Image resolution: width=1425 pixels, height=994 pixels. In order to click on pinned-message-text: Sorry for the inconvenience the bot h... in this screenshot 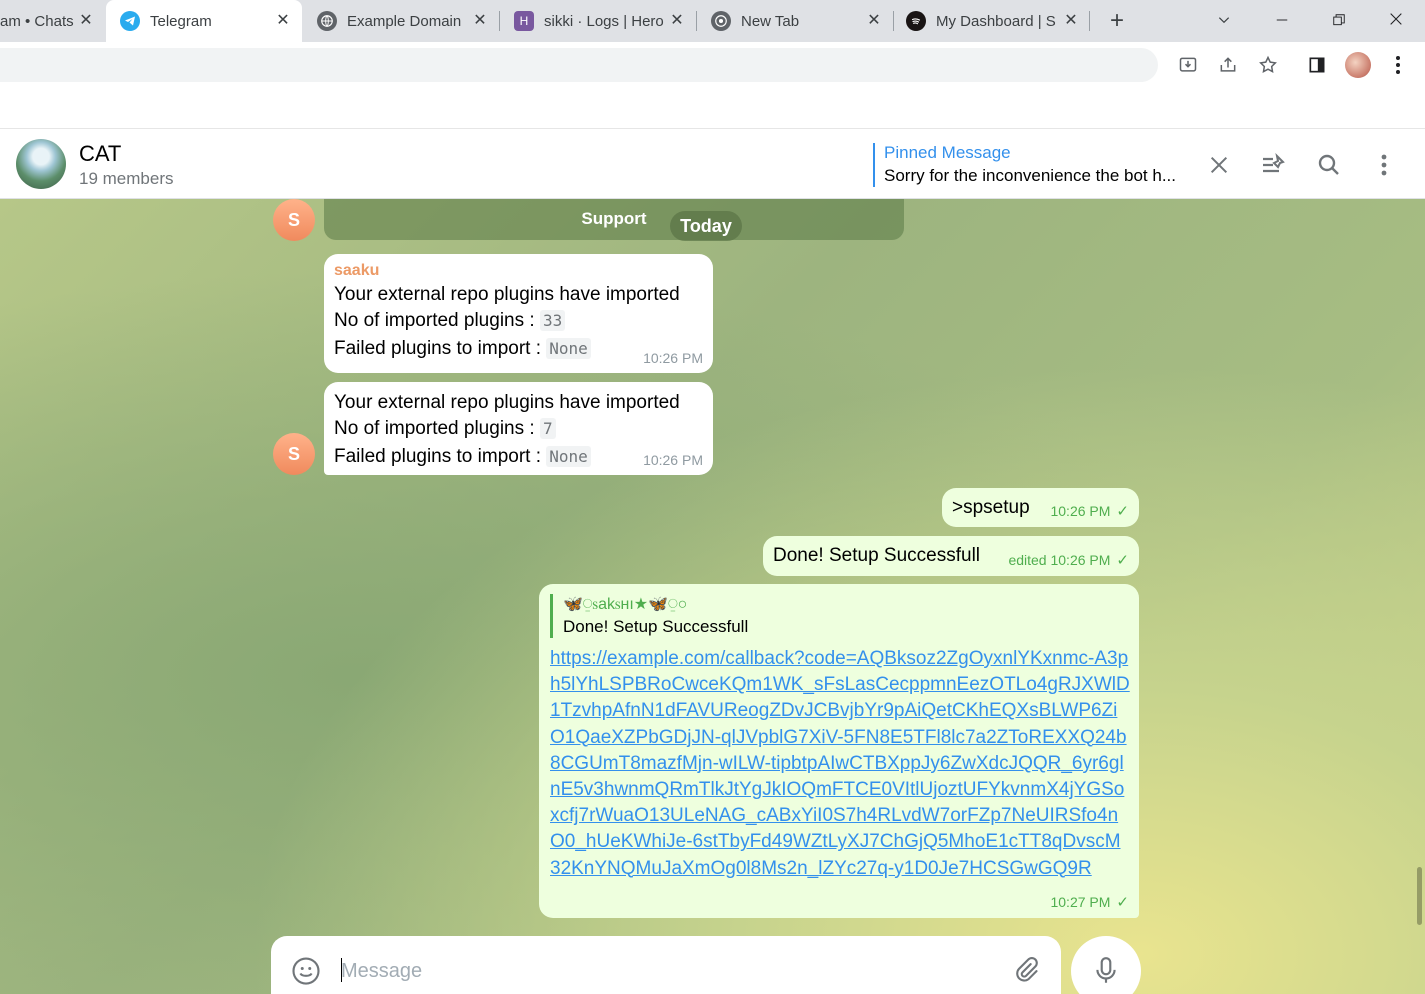, I will do `click(1030, 176)`.